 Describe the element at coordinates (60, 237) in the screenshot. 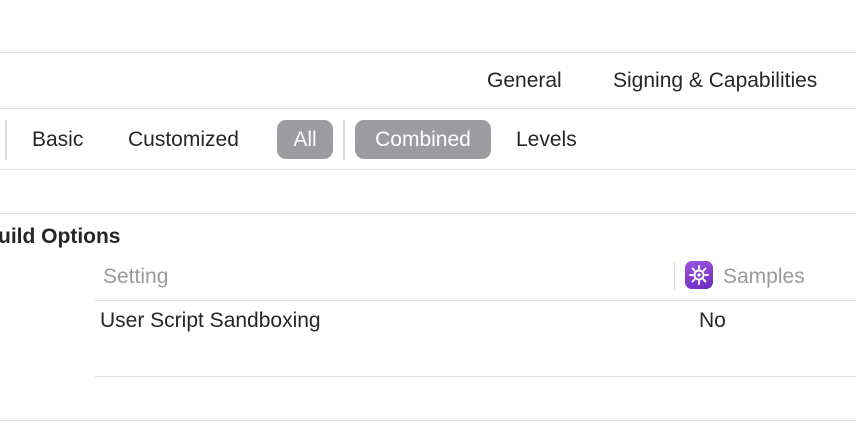

I see `section-title: uild Options` at that location.